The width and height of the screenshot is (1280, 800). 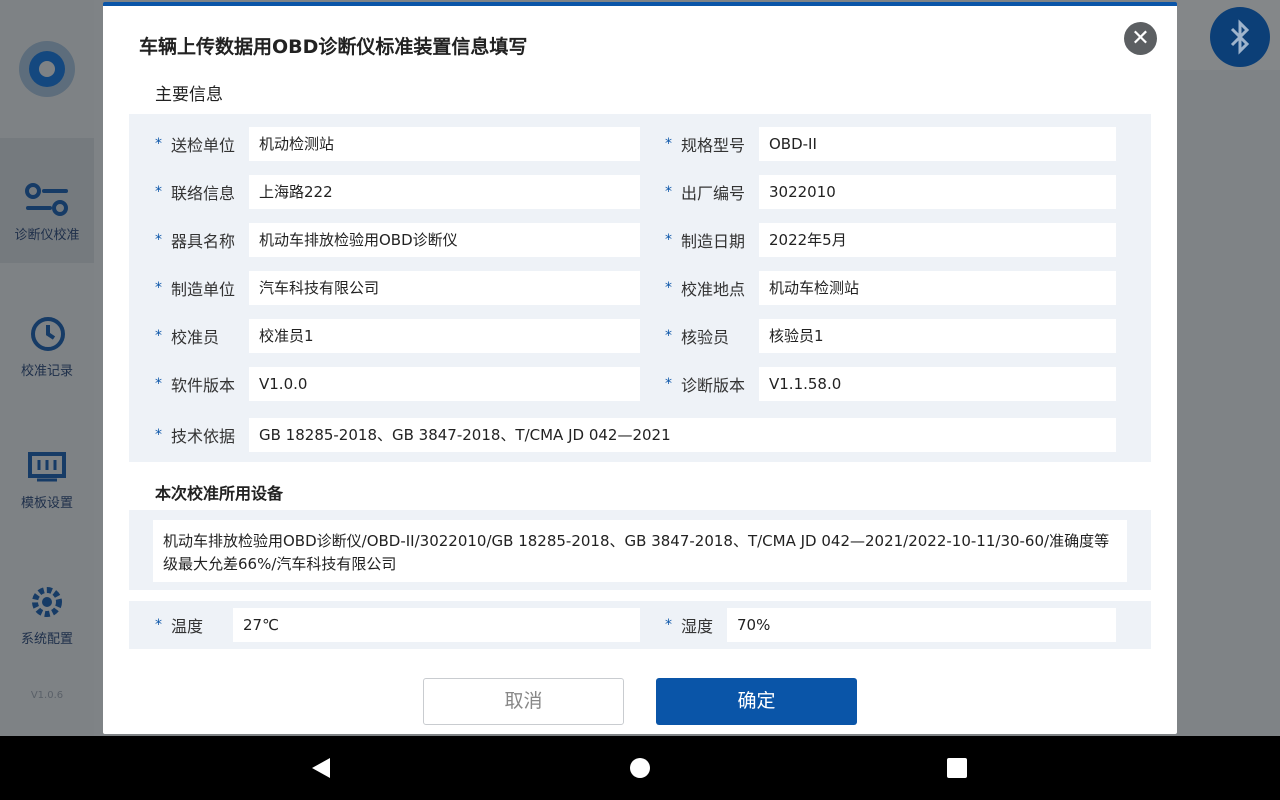 I want to click on dialog-title: 车辆上传数据用OBD诊断仪标准装置信息填写, so click(x=333, y=47).